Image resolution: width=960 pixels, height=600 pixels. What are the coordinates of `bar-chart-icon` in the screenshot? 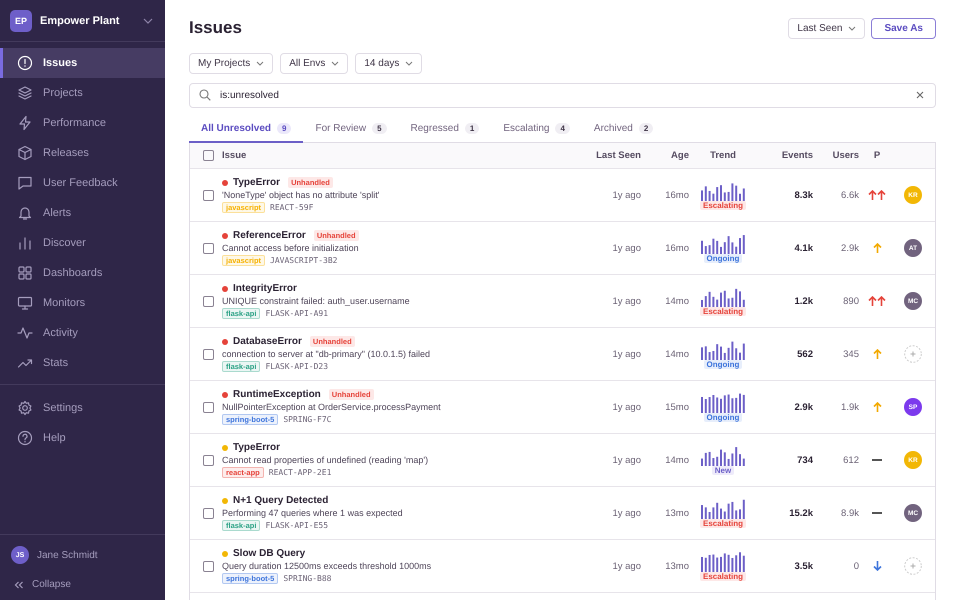 It's located at (25, 243).